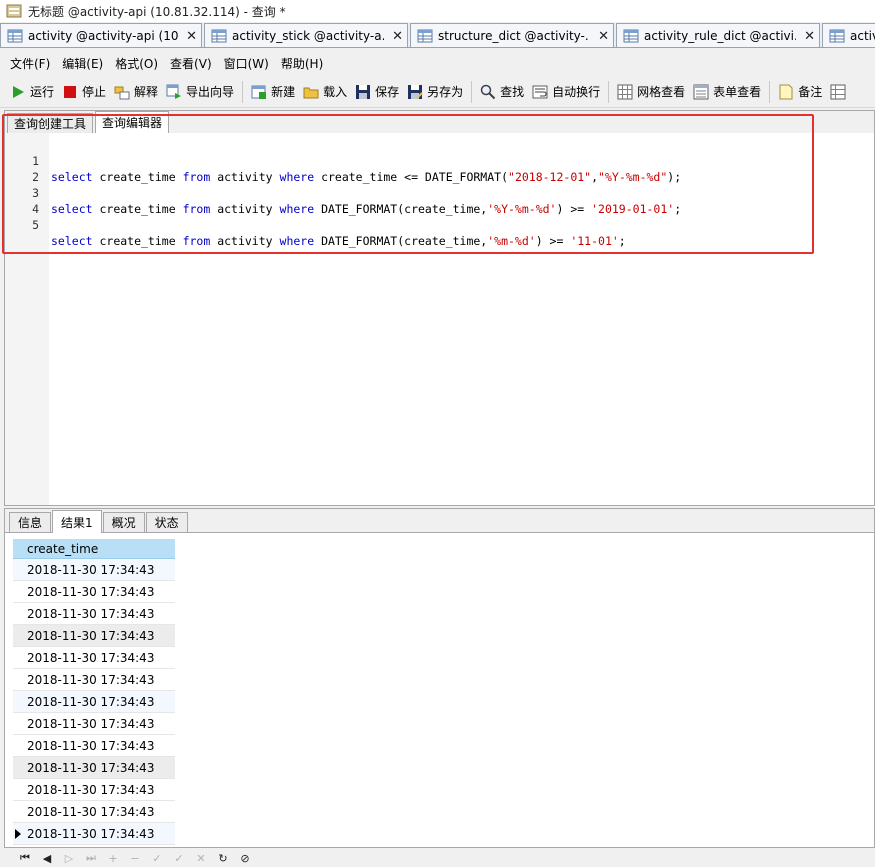  I want to click on save-as-button: 另存为, so click(435, 92).